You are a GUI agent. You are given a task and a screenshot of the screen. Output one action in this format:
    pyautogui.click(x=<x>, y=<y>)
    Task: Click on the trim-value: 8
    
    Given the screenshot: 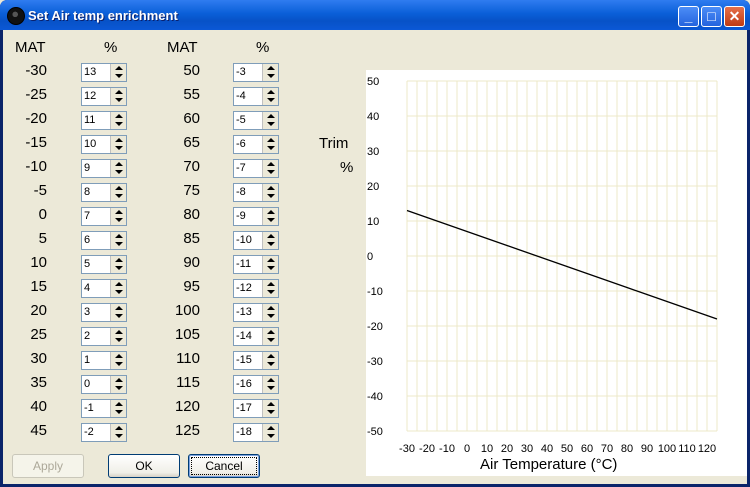 What is the action you would take?
    pyautogui.click(x=87, y=192)
    